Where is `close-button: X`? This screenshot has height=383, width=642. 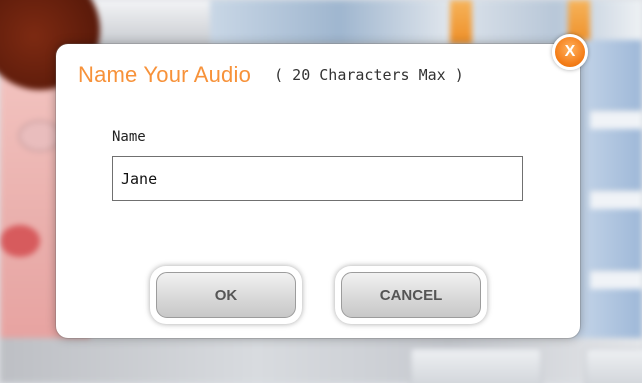 close-button: X is located at coordinates (570, 52).